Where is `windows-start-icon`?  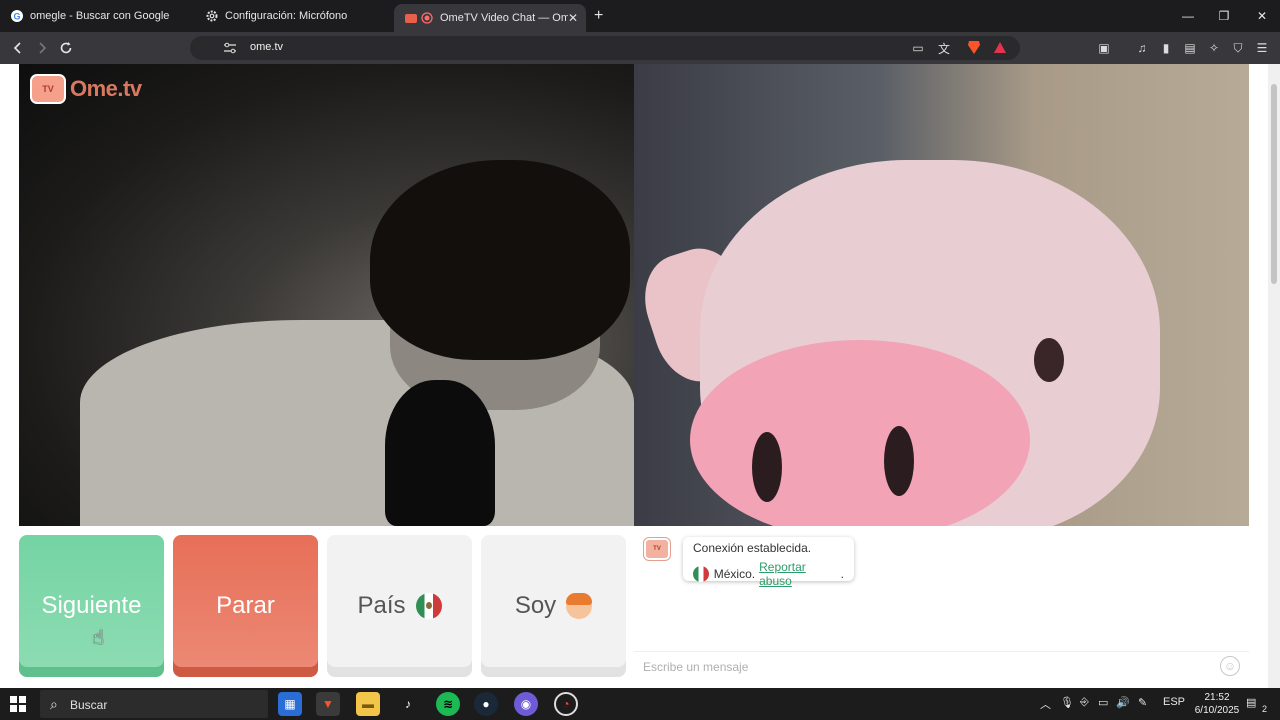 windows-start-icon is located at coordinates (18, 704).